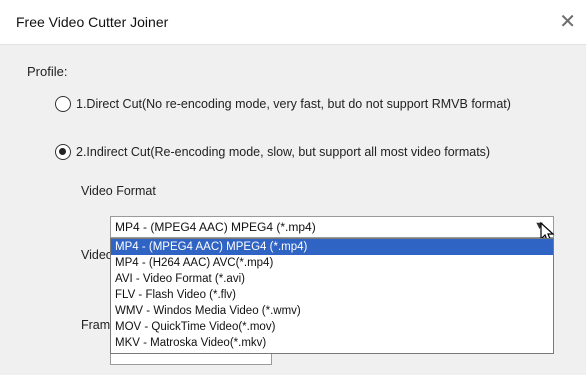 The width and height of the screenshot is (586, 375). What do you see at coordinates (332, 279) in the screenshot?
I see `dropdown-option: AVI - Video Format (*.avi)` at bounding box center [332, 279].